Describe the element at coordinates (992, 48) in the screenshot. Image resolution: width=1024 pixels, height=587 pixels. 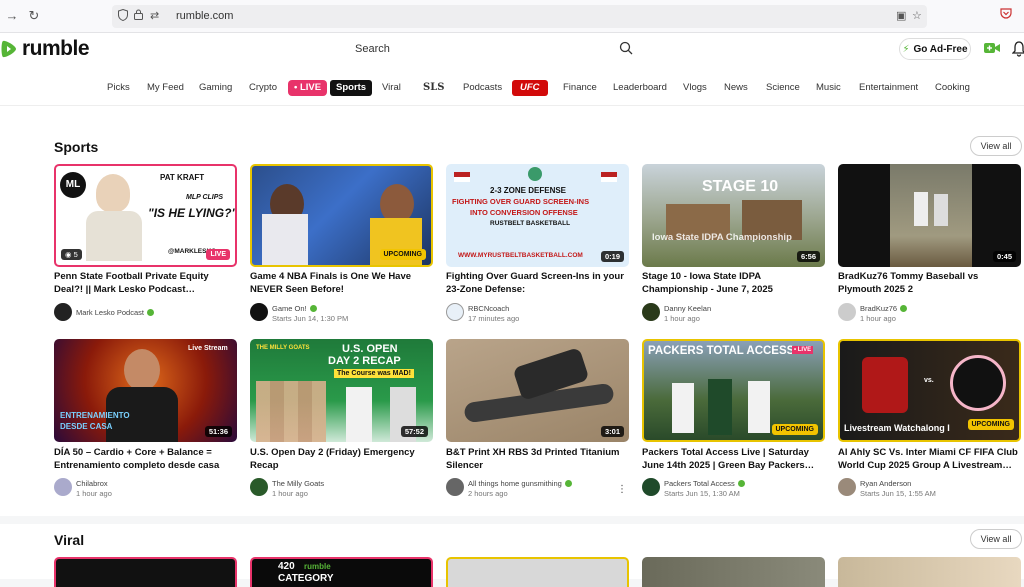
I see `upload-video-icon` at that location.